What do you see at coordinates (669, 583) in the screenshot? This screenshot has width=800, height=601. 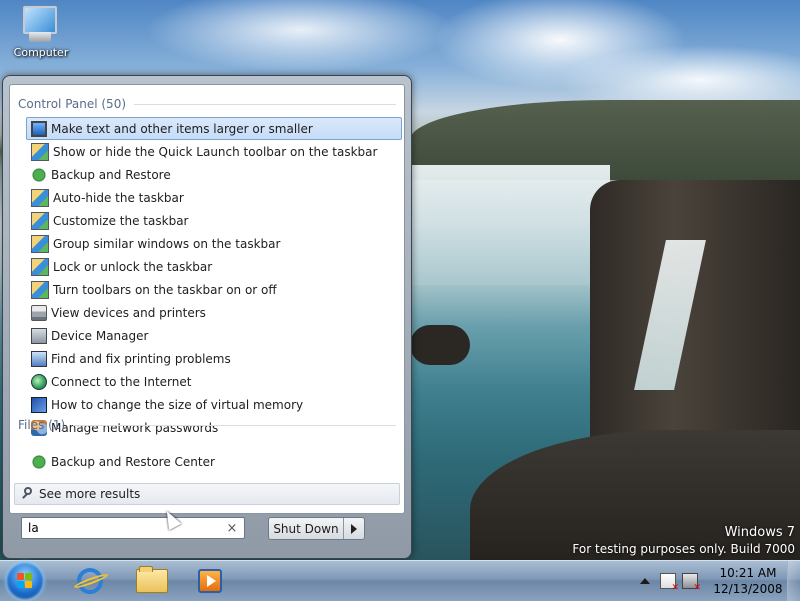 I see `action-center-icon` at bounding box center [669, 583].